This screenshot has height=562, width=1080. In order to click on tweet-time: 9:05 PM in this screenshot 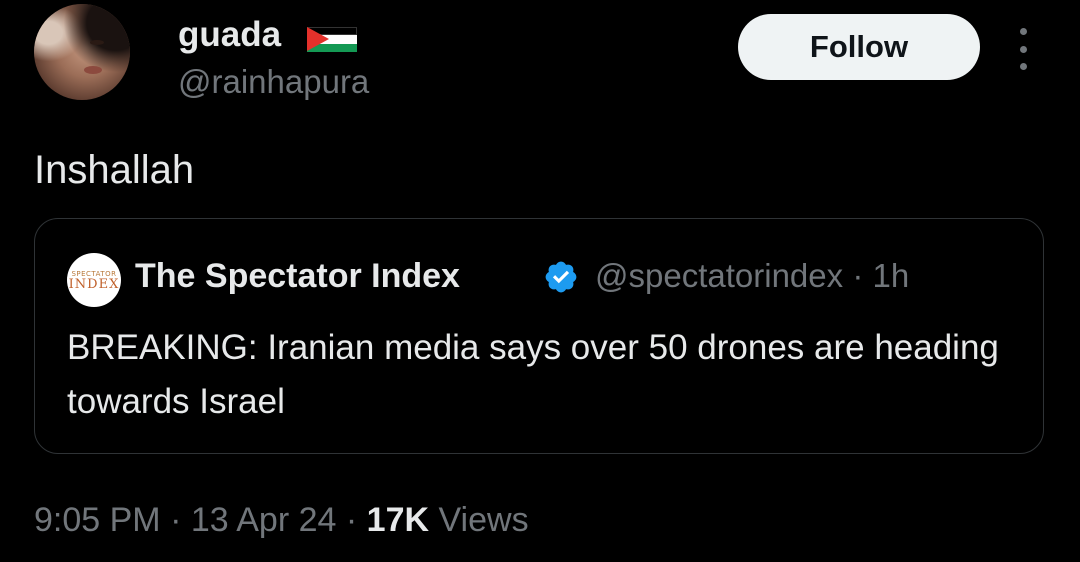, I will do `click(97, 520)`.